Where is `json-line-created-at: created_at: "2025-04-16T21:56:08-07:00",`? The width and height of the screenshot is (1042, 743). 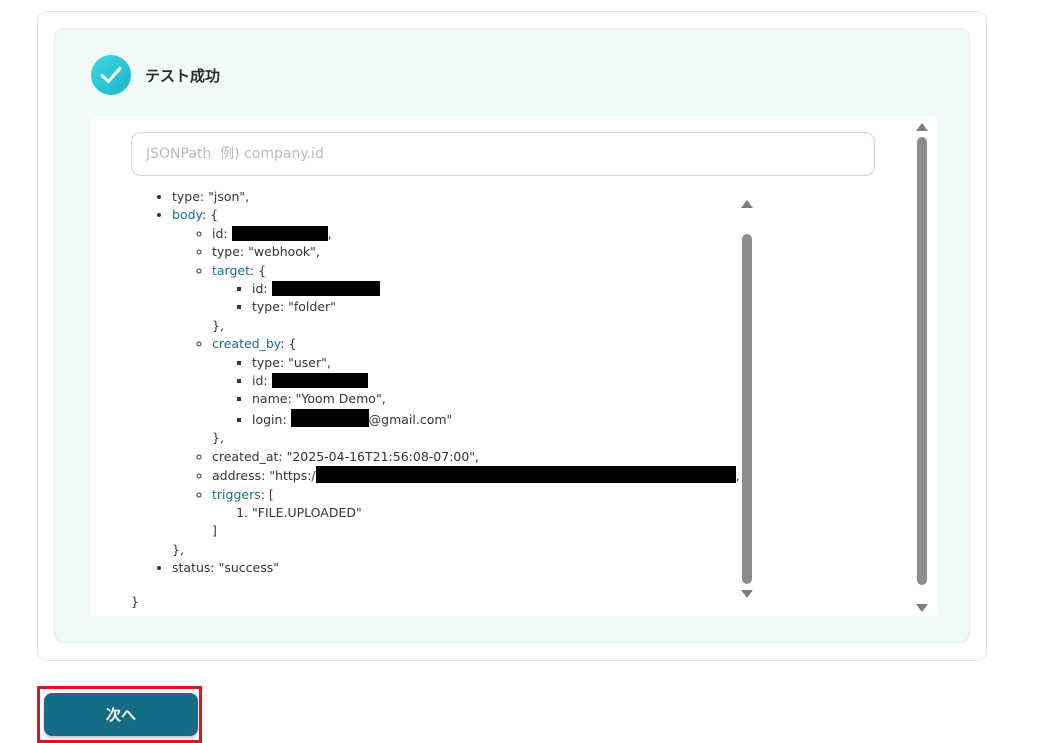
json-line-created-at: created_at: "2025-04-16T21:56:08-07:00", is located at coordinates (487, 457).